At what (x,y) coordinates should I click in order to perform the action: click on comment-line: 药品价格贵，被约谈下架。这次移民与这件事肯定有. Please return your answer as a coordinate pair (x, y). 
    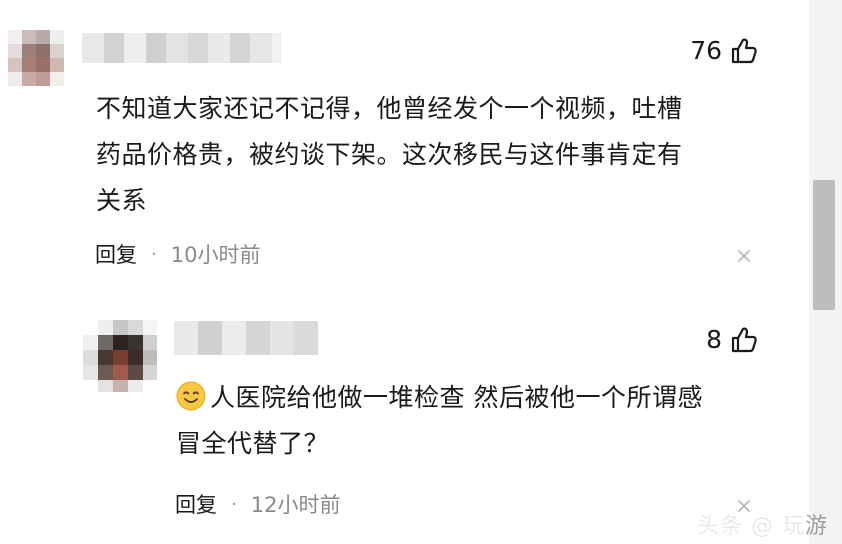
    Looking at the image, I should click on (389, 154).